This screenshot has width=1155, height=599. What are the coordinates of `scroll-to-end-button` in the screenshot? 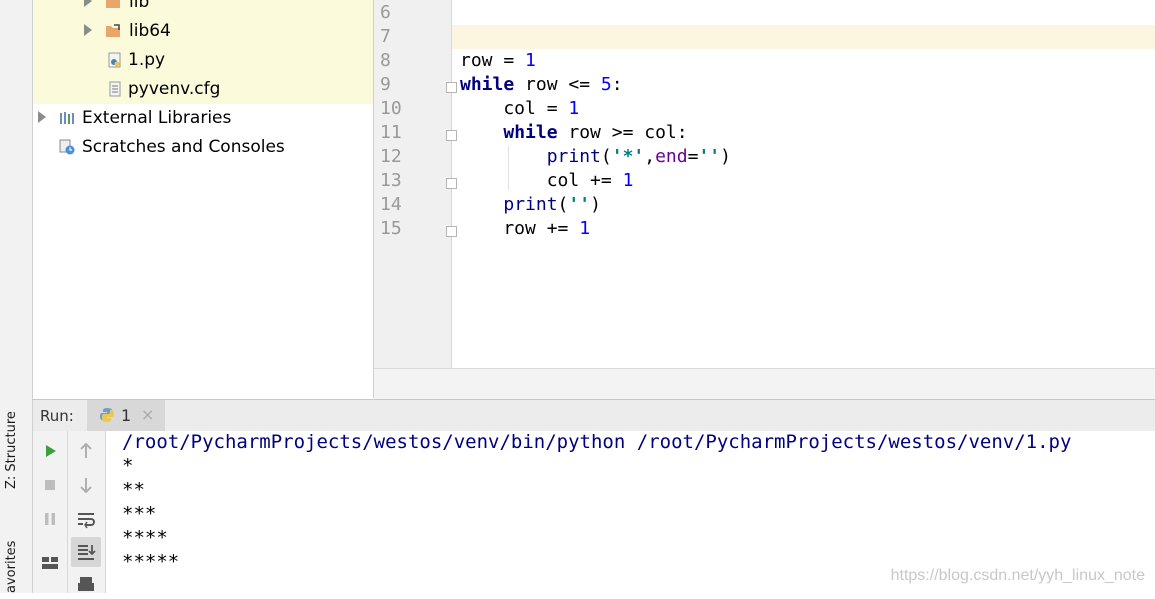 It's located at (86, 552).